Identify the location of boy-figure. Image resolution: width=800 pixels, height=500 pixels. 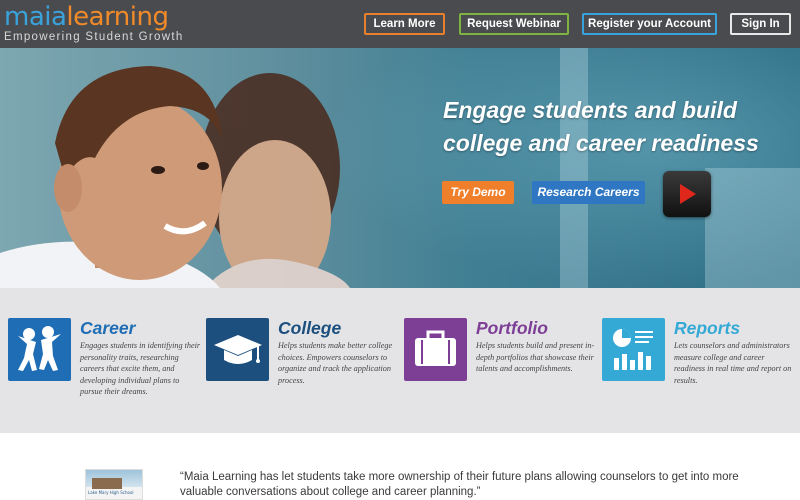
(111, 177).